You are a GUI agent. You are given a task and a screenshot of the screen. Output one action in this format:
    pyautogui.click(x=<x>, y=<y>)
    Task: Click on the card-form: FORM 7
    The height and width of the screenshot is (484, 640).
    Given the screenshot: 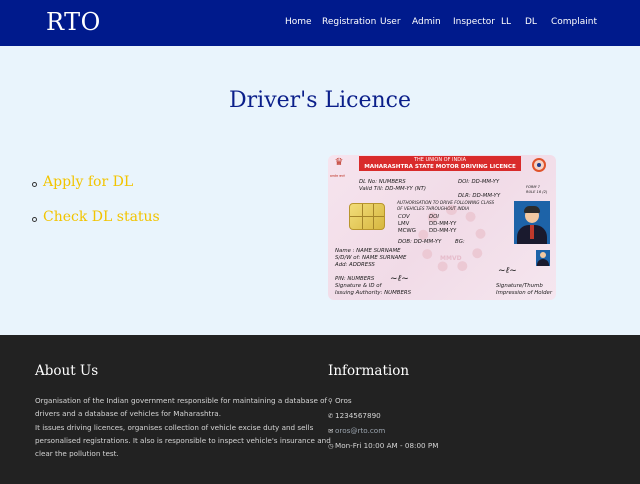 What is the action you would take?
    pyautogui.click(x=533, y=187)
    